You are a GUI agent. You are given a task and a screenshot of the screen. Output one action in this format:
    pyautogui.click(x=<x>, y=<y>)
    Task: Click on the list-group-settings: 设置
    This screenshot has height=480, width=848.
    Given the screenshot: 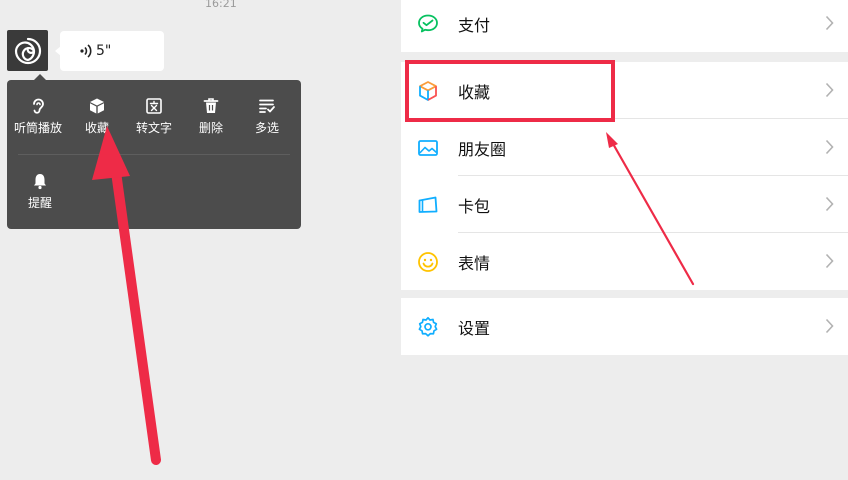 What is the action you would take?
    pyautogui.click(x=624, y=326)
    